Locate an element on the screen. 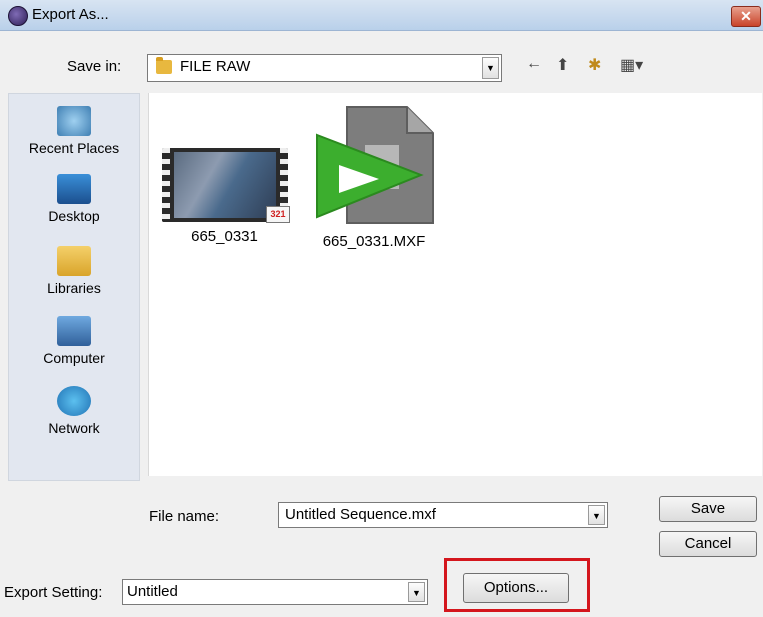 Image resolution: width=763 pixels, height=617 pixels. file-name: 665_0331 is located at coordinates (224, 236).